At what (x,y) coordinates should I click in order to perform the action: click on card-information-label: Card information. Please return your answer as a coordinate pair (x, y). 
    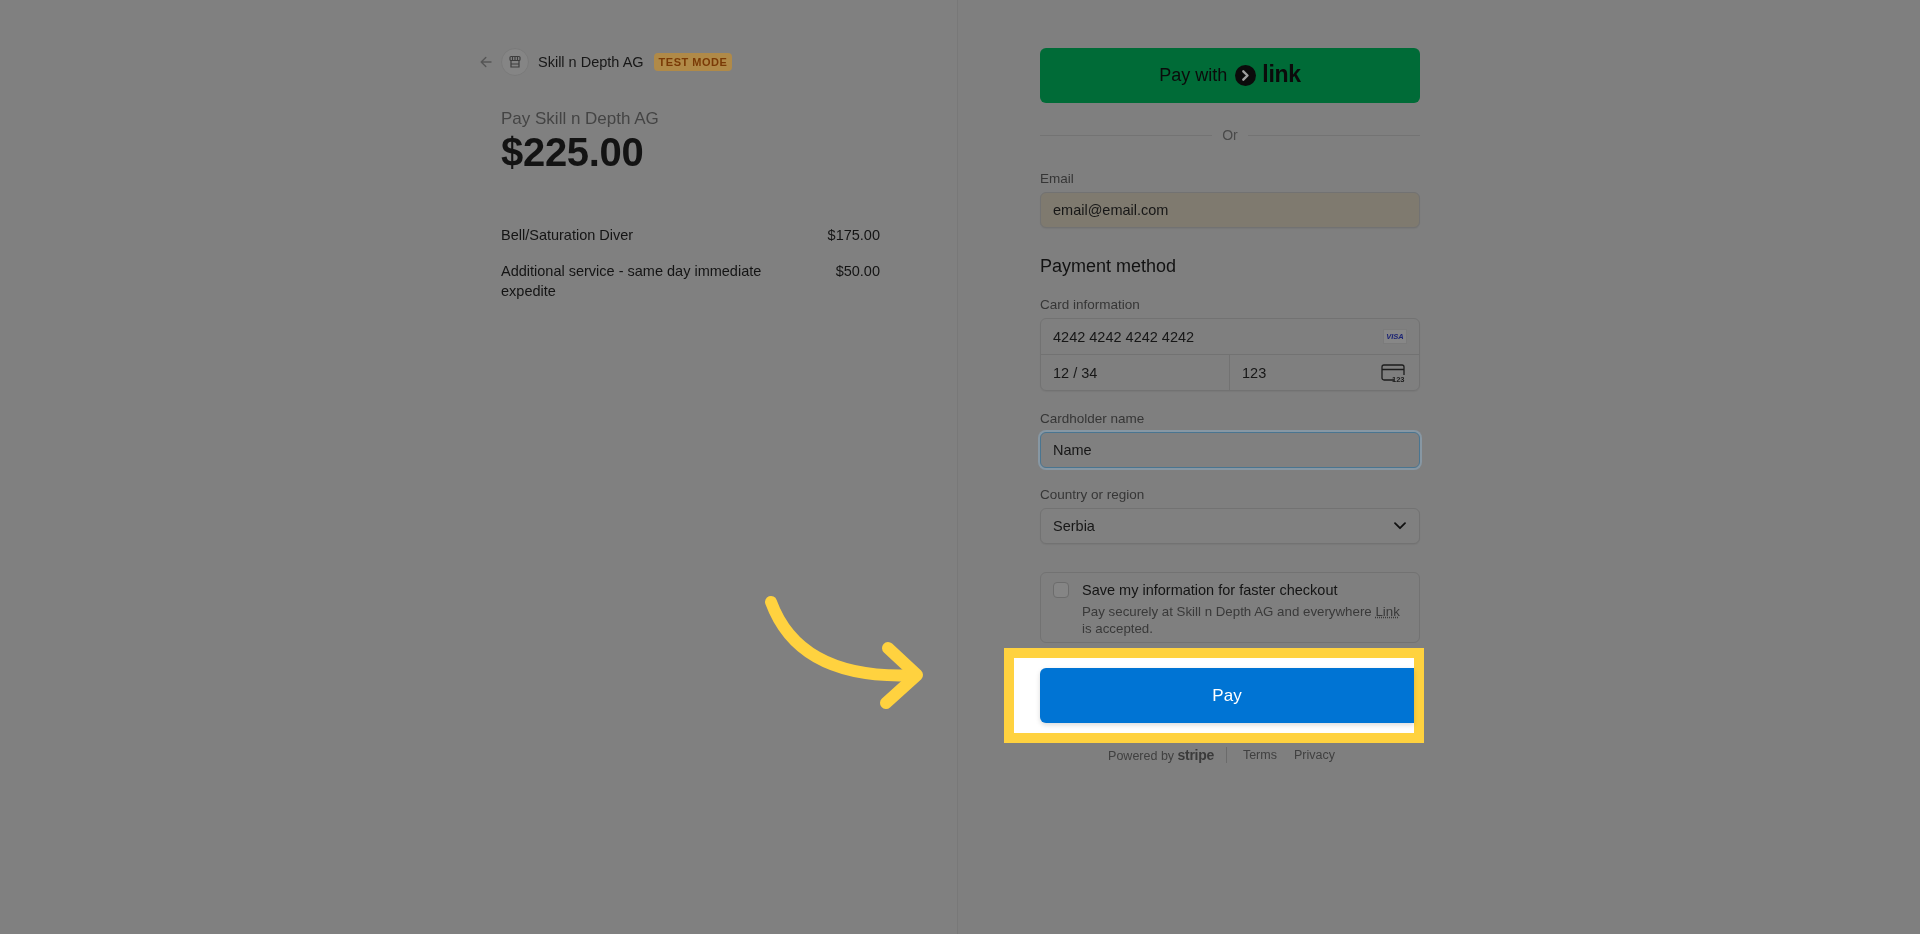
    Looking at the image, I should click on (1090, 305).